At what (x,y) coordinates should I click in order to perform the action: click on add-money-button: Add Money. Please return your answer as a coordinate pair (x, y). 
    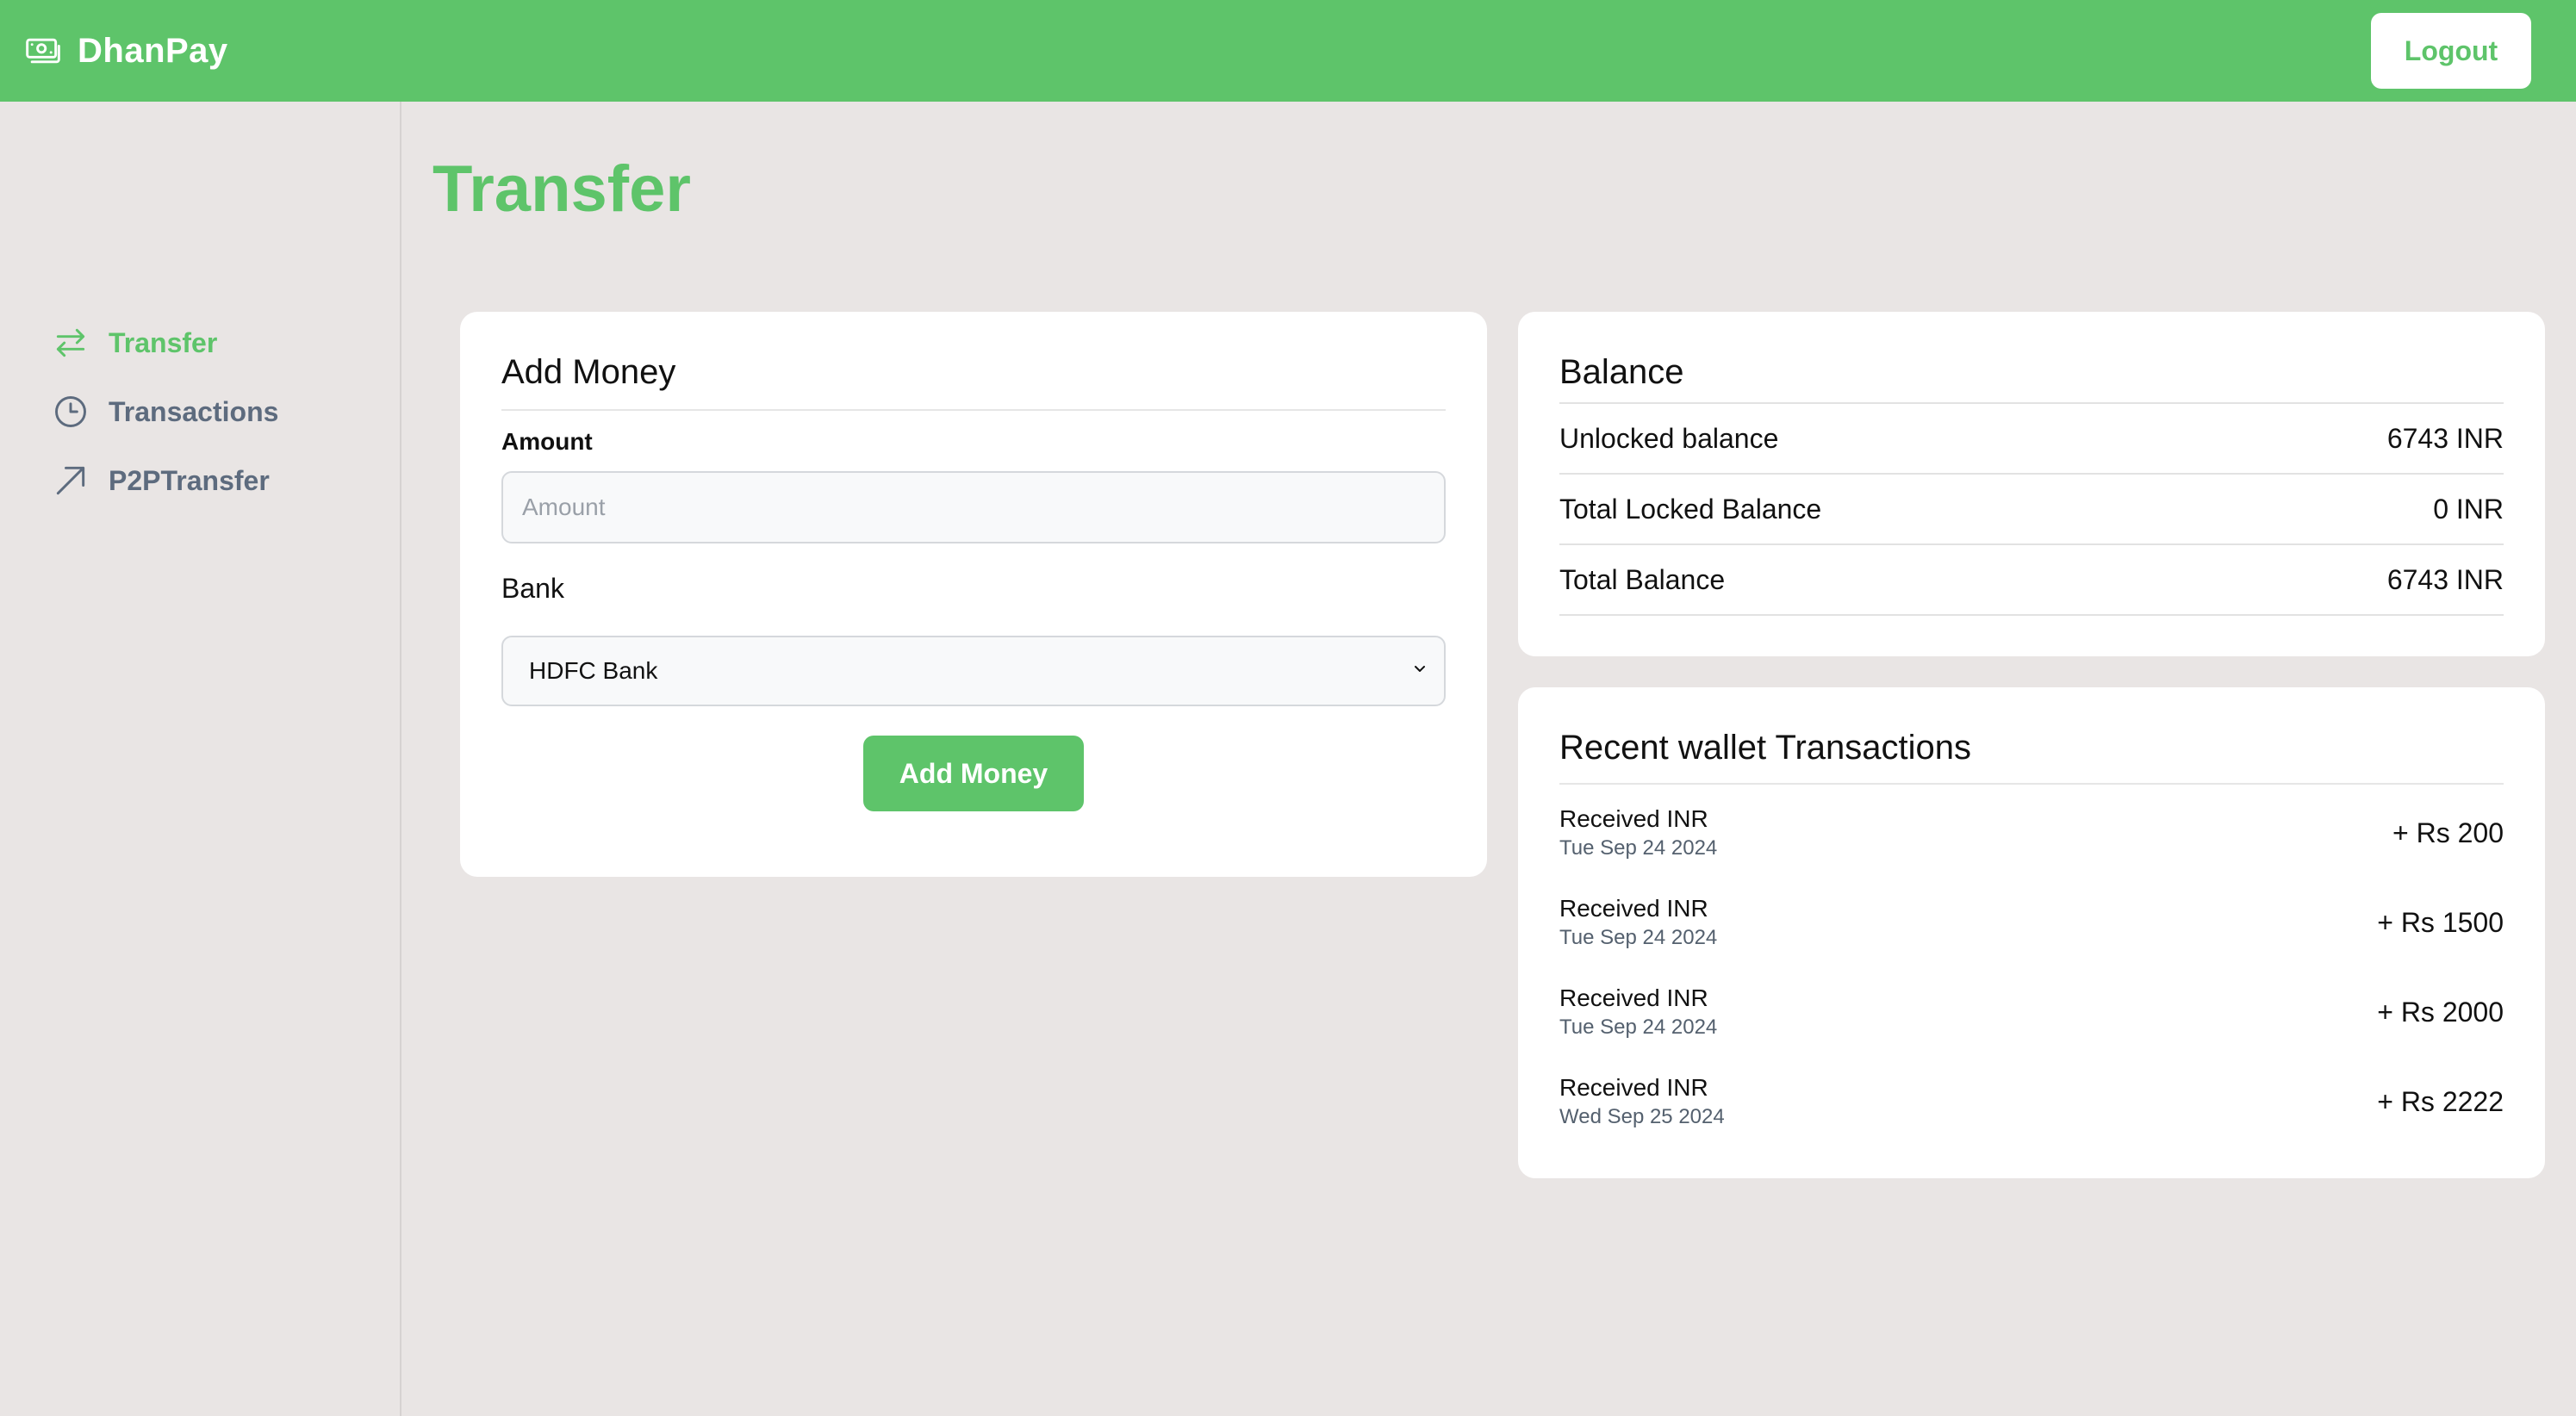
    Looking at the image, I should click on (974, 773).